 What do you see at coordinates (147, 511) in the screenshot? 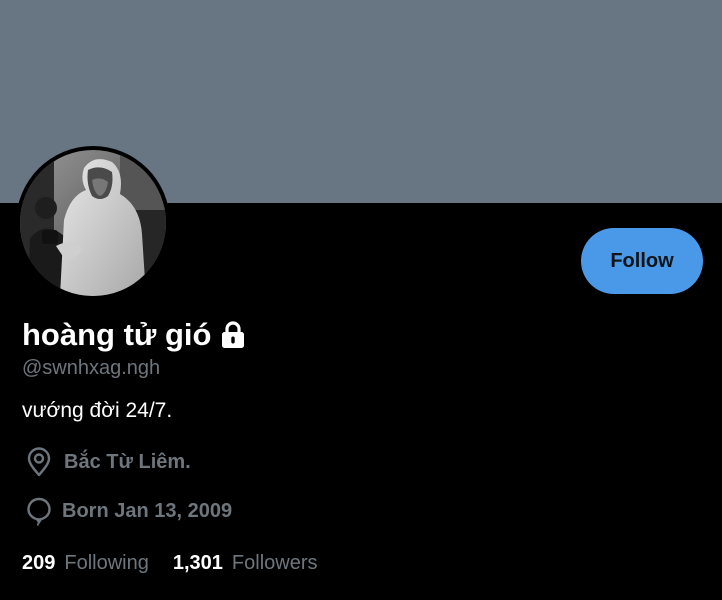
I see `birth-date-text: Born Jan 13, 2009` at bounding box center [147, 511].